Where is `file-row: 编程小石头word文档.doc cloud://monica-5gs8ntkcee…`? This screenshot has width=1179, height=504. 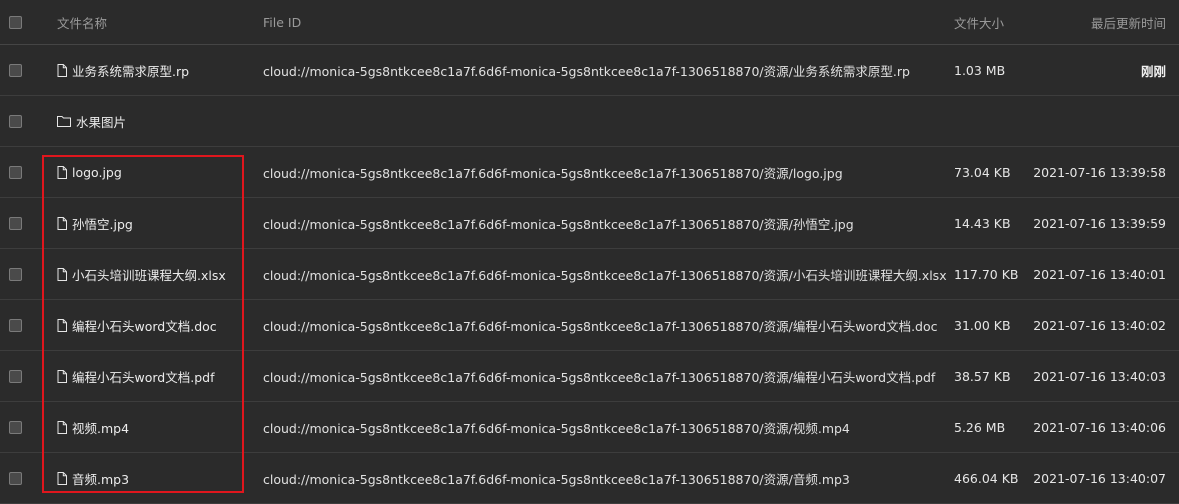
file-row: 编程小石头word文档.doc cloud://monica-5gs8ntkcee… is located at coordinates (589, 325).